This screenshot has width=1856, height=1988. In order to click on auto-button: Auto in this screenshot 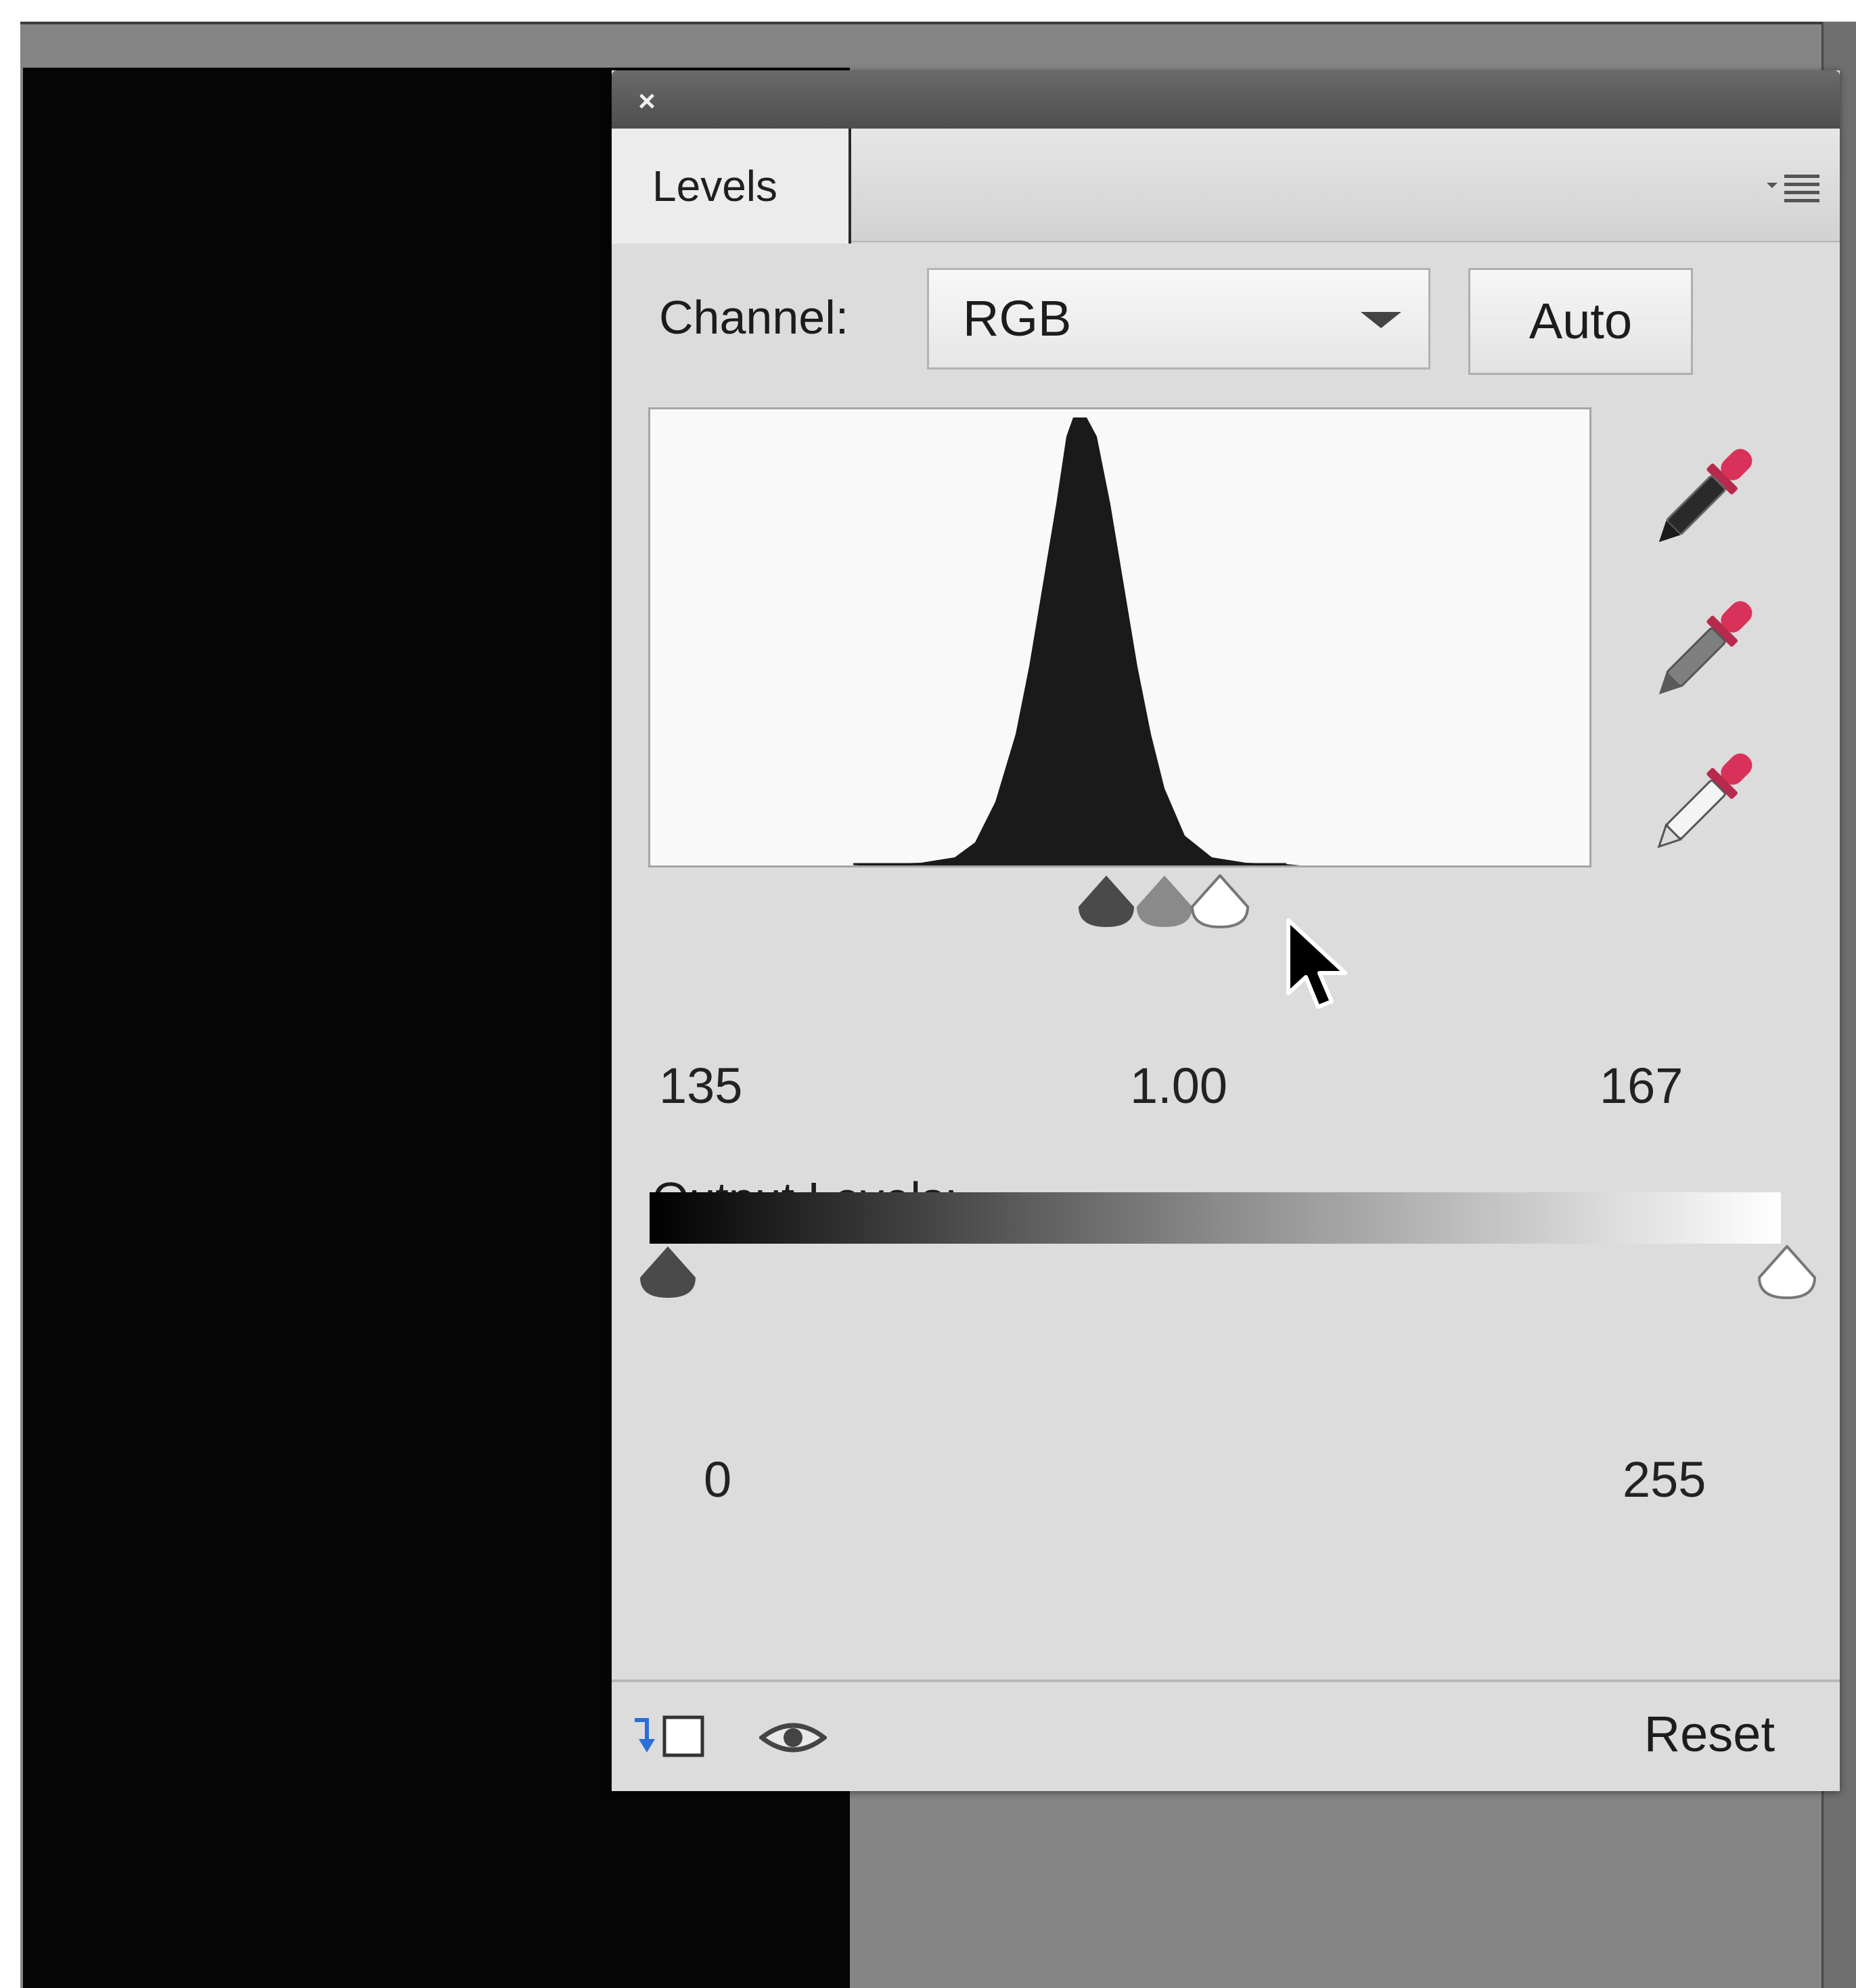, I will do `click(1580, 321)`.